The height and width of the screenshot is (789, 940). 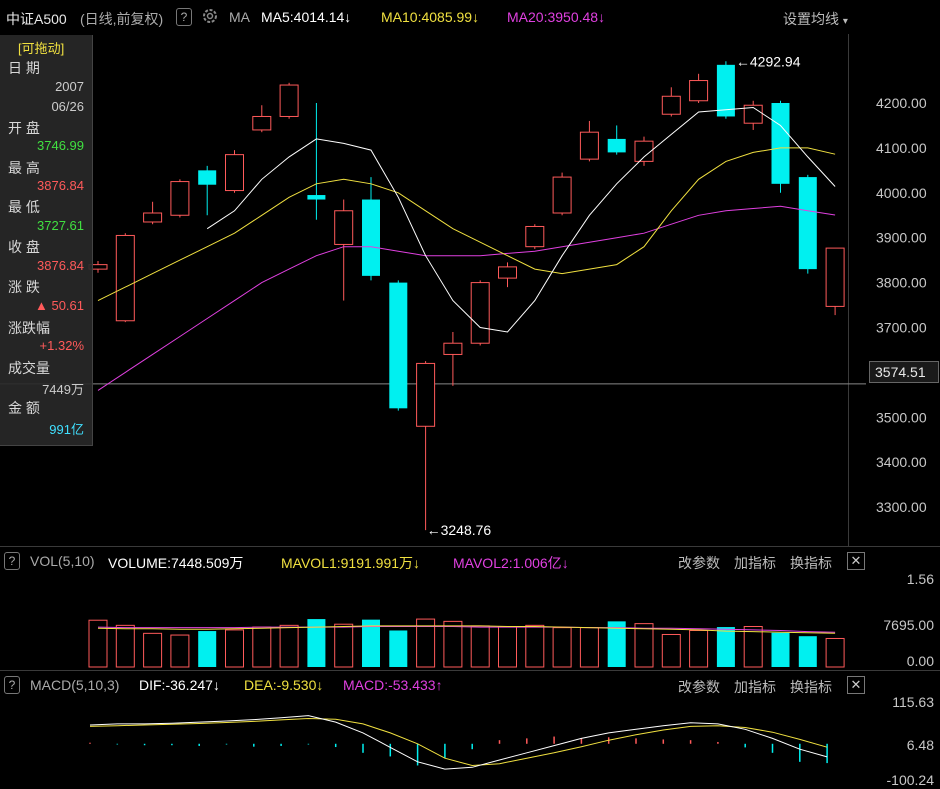 I want to click on down-arrow-icon: ↓, so click(x=216, y=685).